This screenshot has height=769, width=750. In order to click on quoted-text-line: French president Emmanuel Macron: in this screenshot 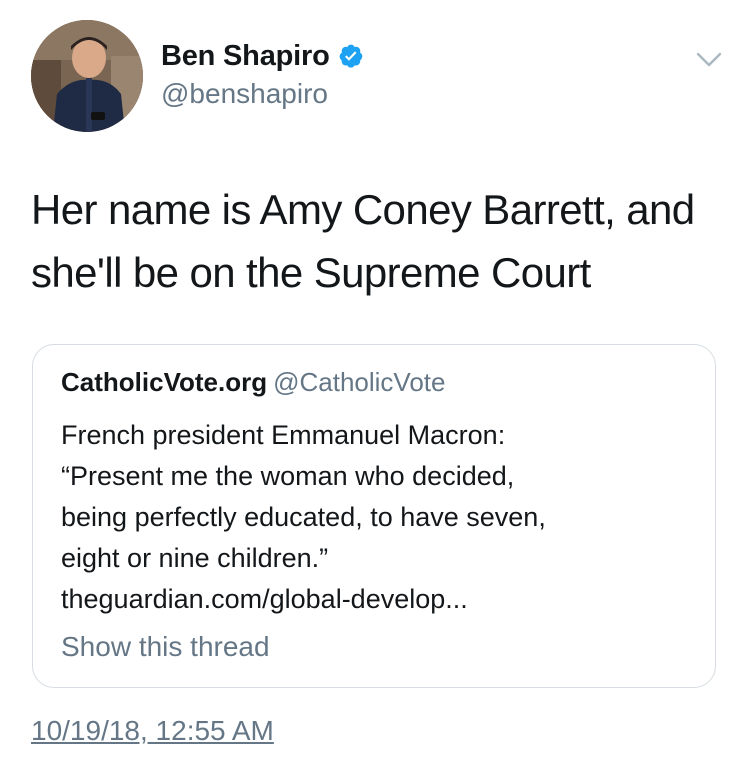, I will do `click(283, 435)`.